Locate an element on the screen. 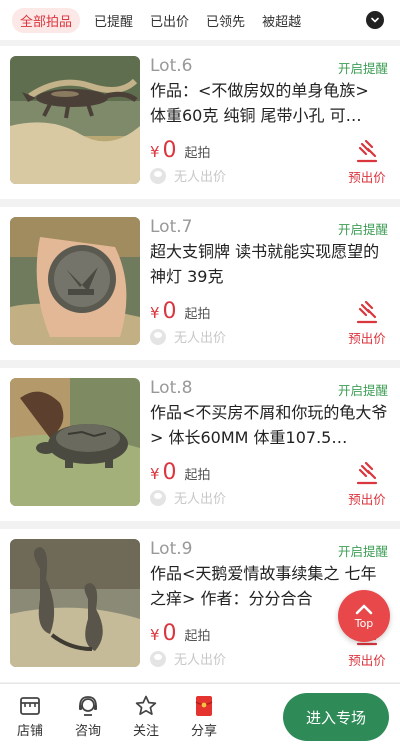 This screenshot has height=751, width=400. arrow-up-icon is located at coordinates (364, 609).